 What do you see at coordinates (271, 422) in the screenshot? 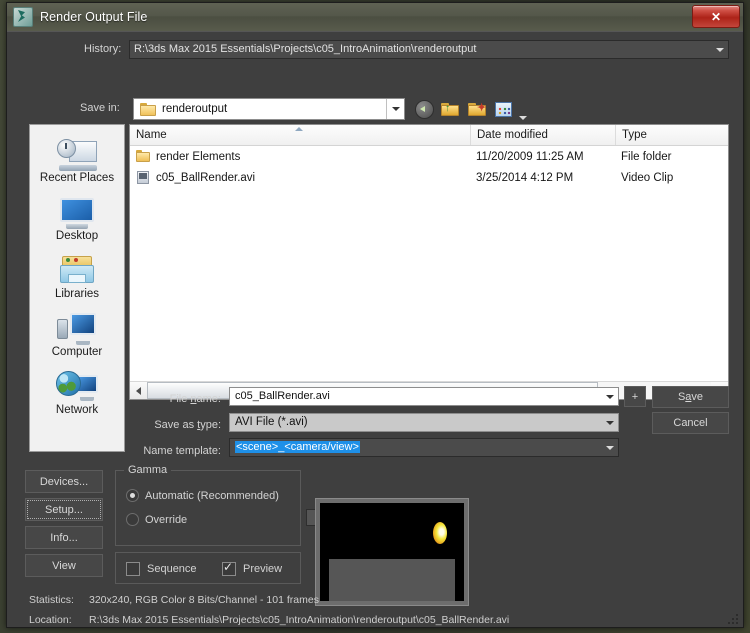
I see `save-as-type-value: AVI File (*.avi)` at bounding box center [271, 422].